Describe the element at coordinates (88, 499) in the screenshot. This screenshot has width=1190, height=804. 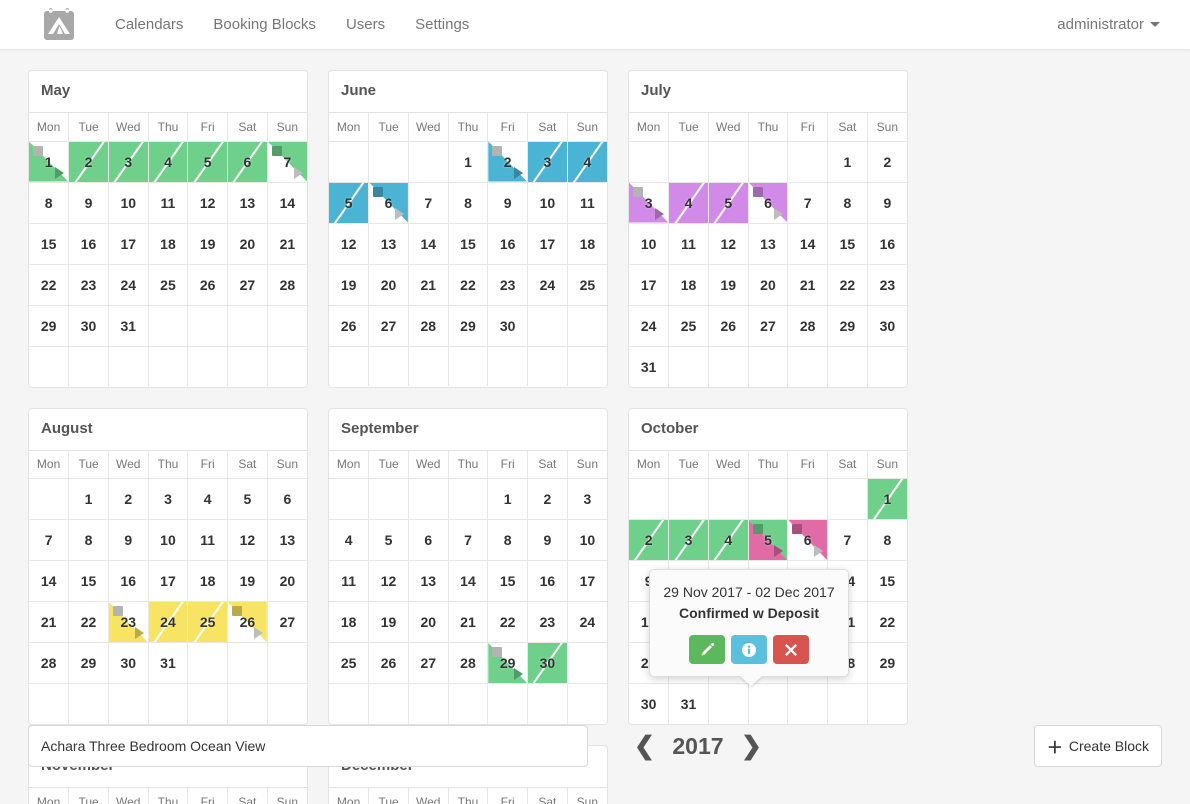
I see `day-cell: 1` at that location.